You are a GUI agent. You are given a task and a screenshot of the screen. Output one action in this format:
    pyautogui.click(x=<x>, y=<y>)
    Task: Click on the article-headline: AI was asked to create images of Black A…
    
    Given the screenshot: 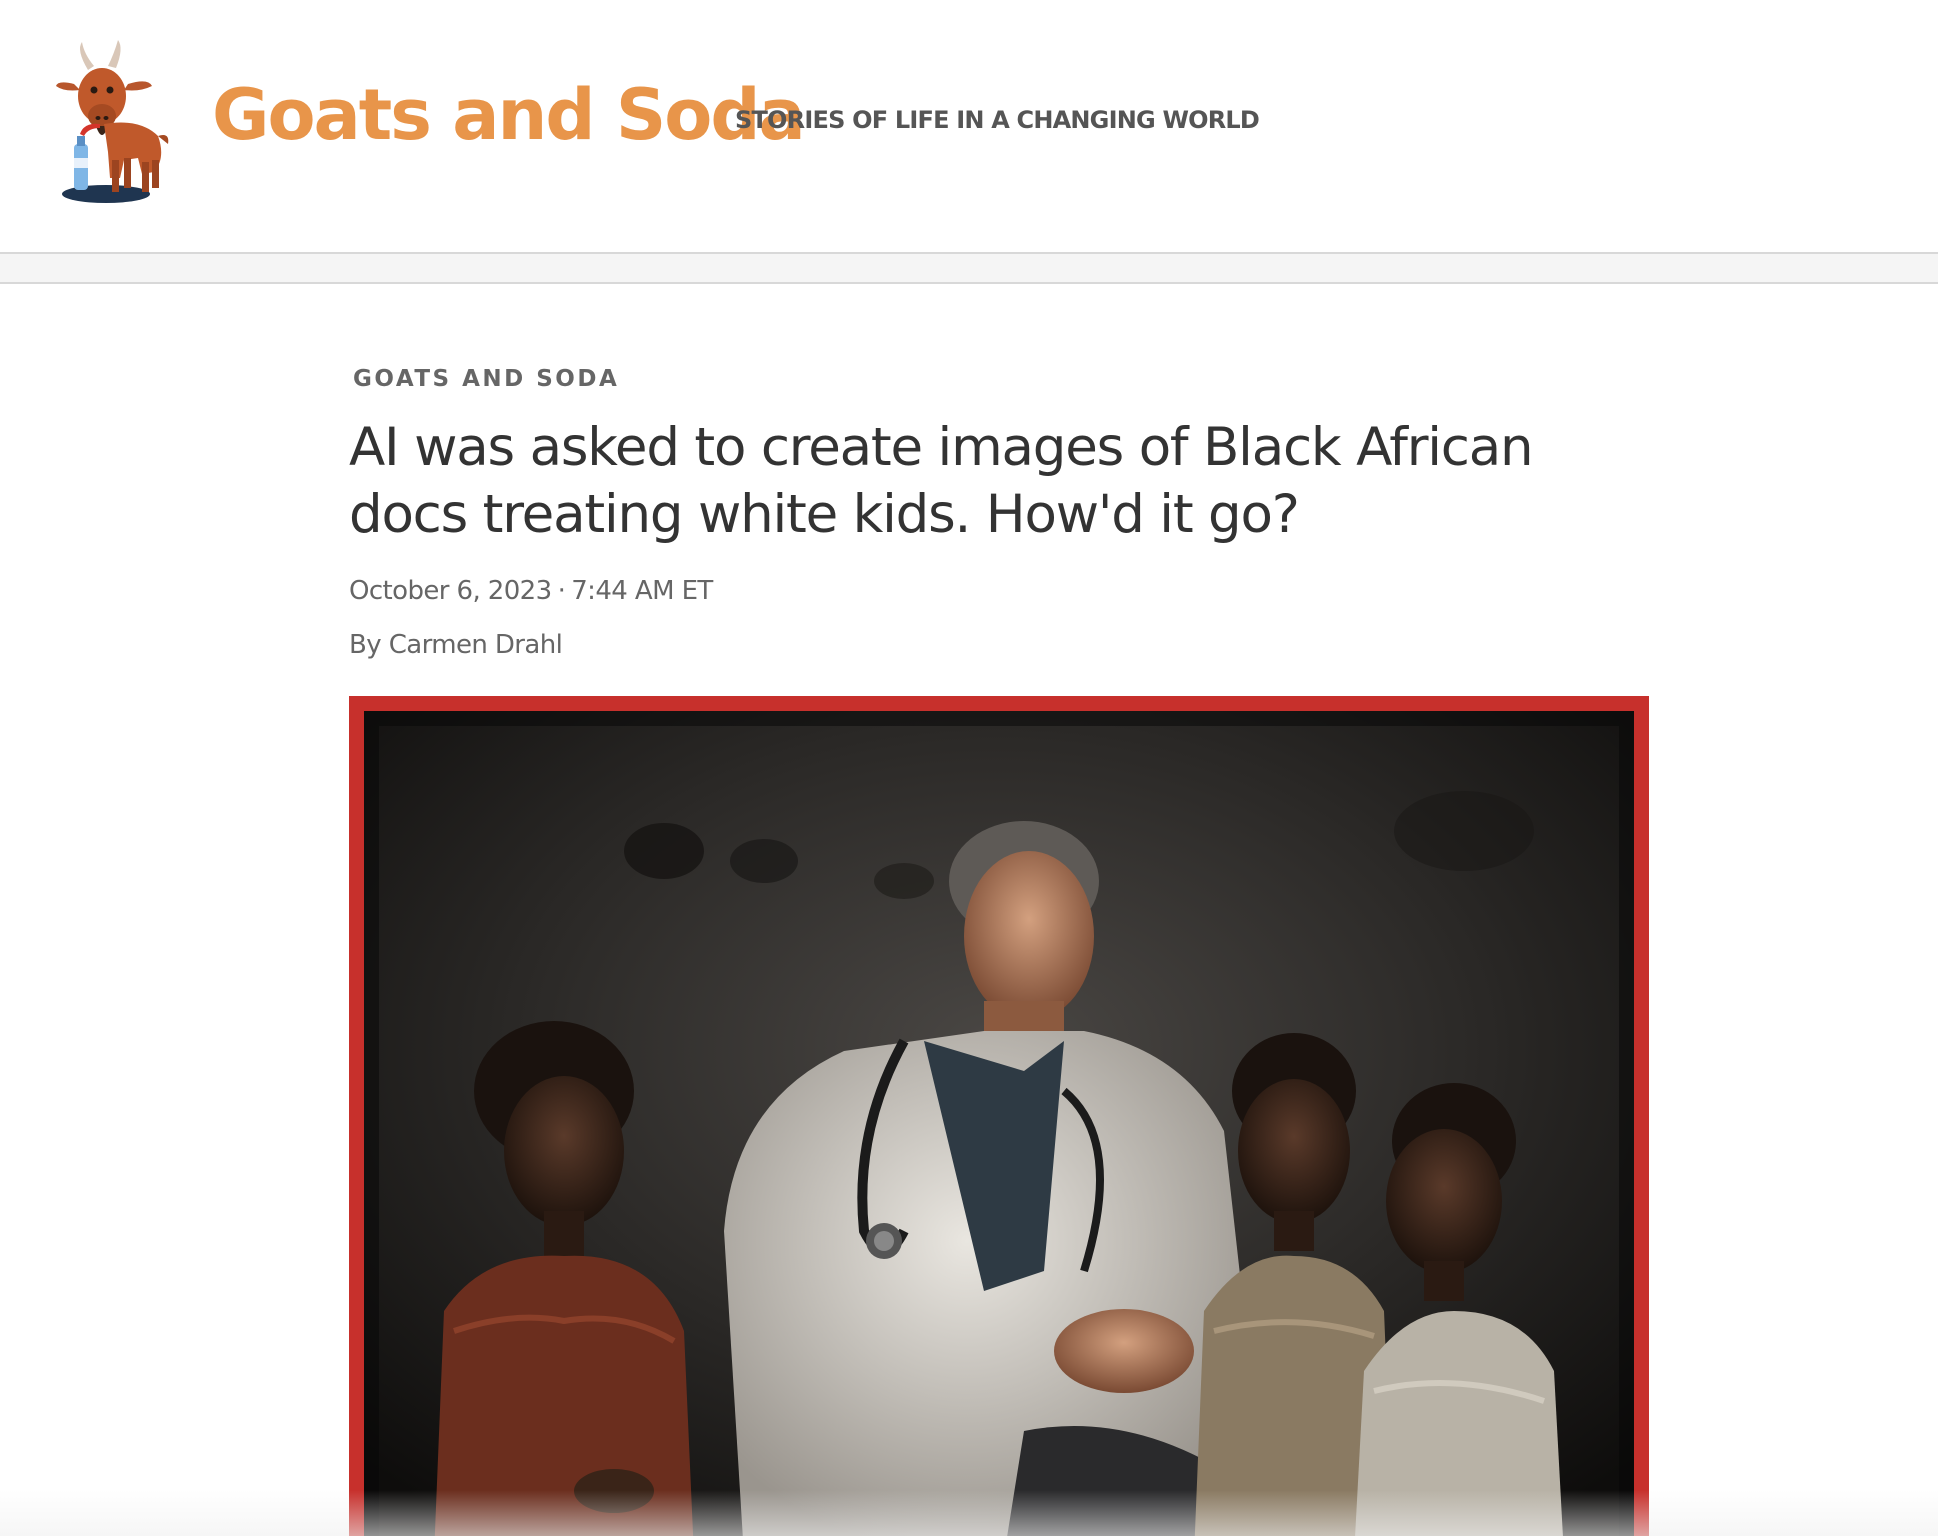 What is the action you would take?
    pyautogui.click(x=941, y=481)
    